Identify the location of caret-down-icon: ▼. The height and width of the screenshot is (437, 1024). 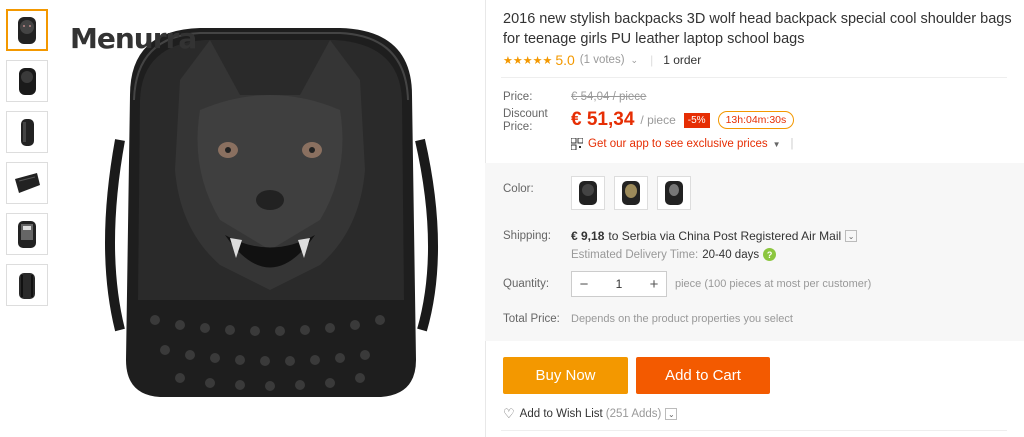
(776, 144).